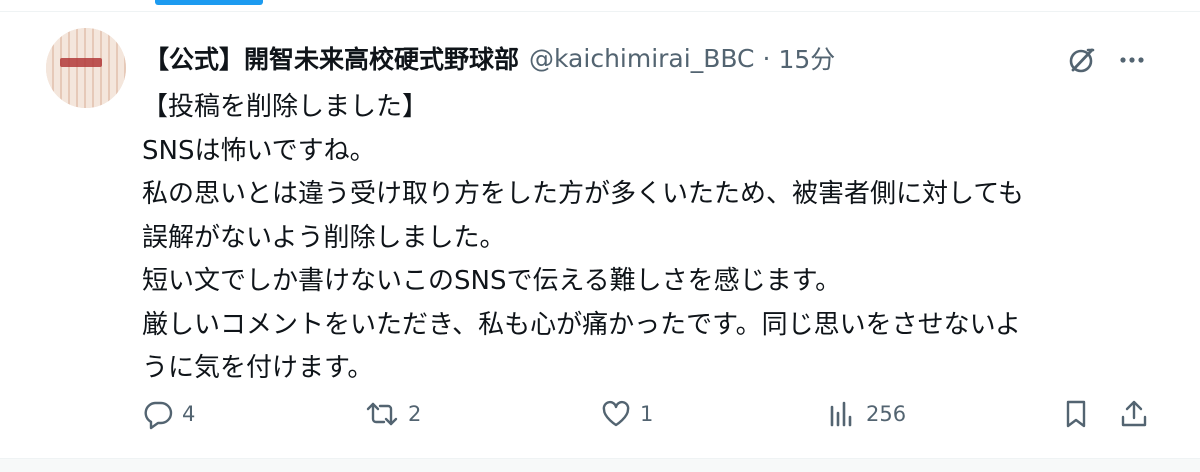 The height and width of the screenshot is (472, 1200). I want to click on more-icon, so click(1132, 60).